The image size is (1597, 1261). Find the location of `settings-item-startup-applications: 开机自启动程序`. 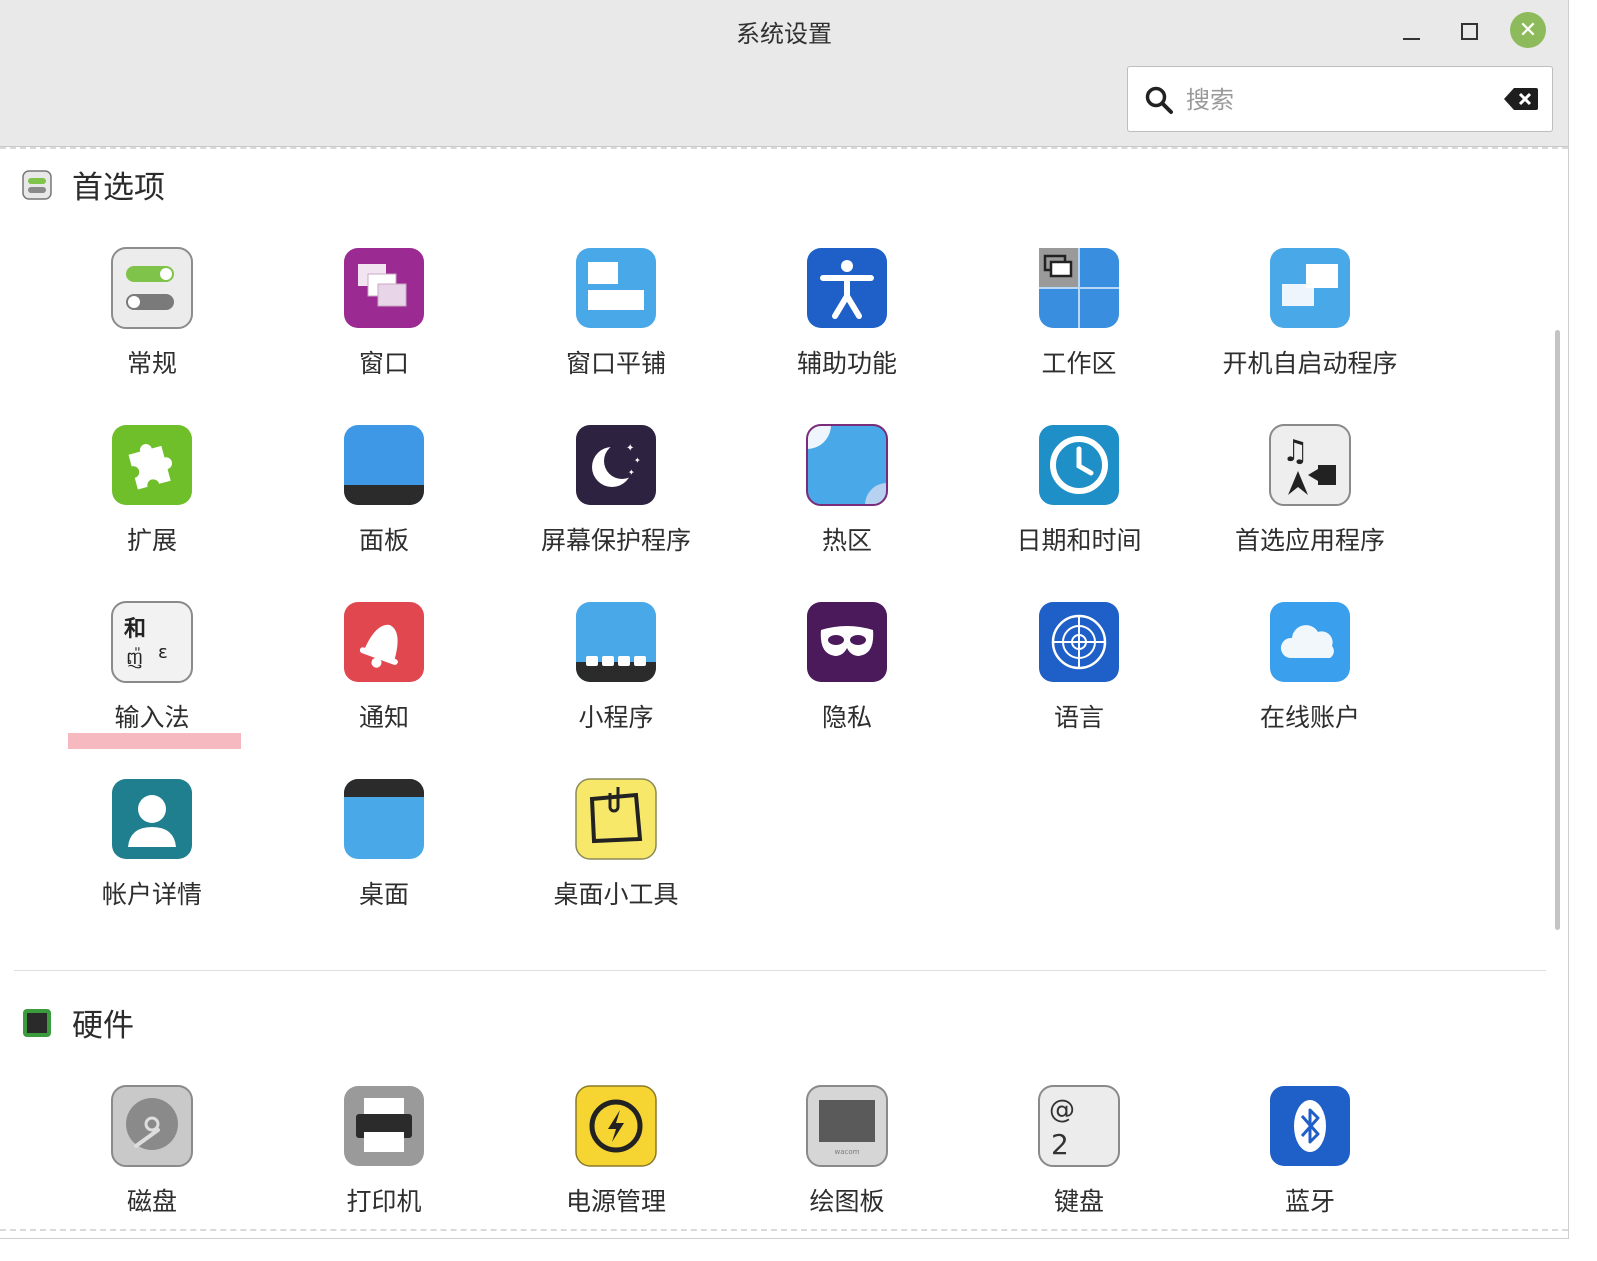

settings-item-startup-applications: 开机自启动程序 is located at coordinates (1310, 313).